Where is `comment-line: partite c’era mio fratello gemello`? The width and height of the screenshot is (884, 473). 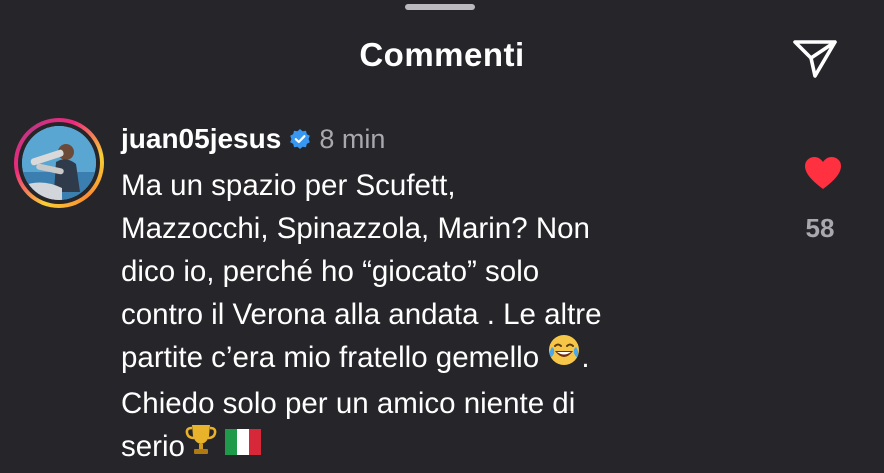 comment-line: partite c’era mio fratello gemello is located at coordinates (330, 357).